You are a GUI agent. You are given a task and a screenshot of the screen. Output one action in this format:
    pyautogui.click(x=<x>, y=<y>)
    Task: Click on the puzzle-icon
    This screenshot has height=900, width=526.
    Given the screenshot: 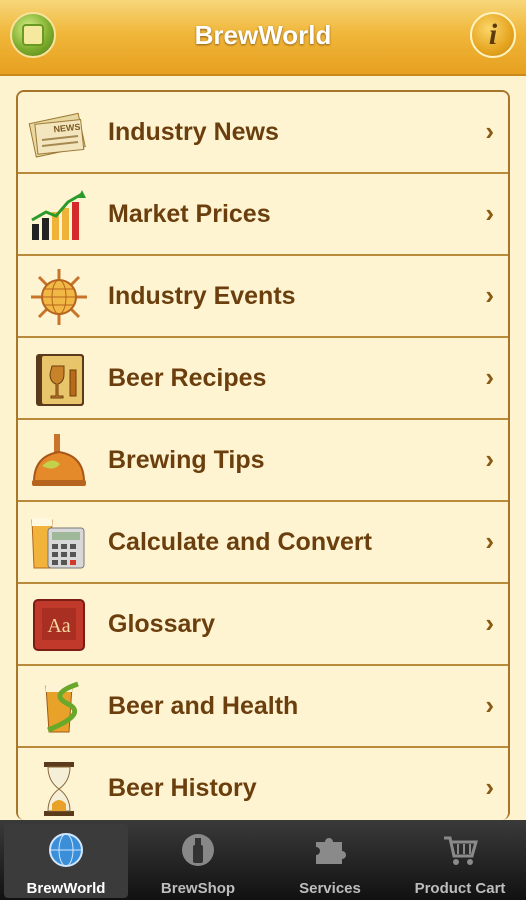 What is the action you would take?
    pyautogui.click(x=331, y=851)
    